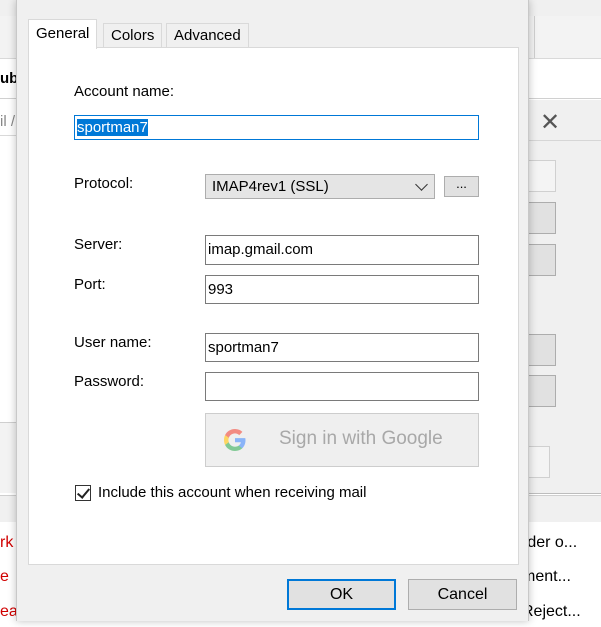  Describe the element at coordinates (8, 457) in the screenshot. I see `background-lower-panel` at that location.